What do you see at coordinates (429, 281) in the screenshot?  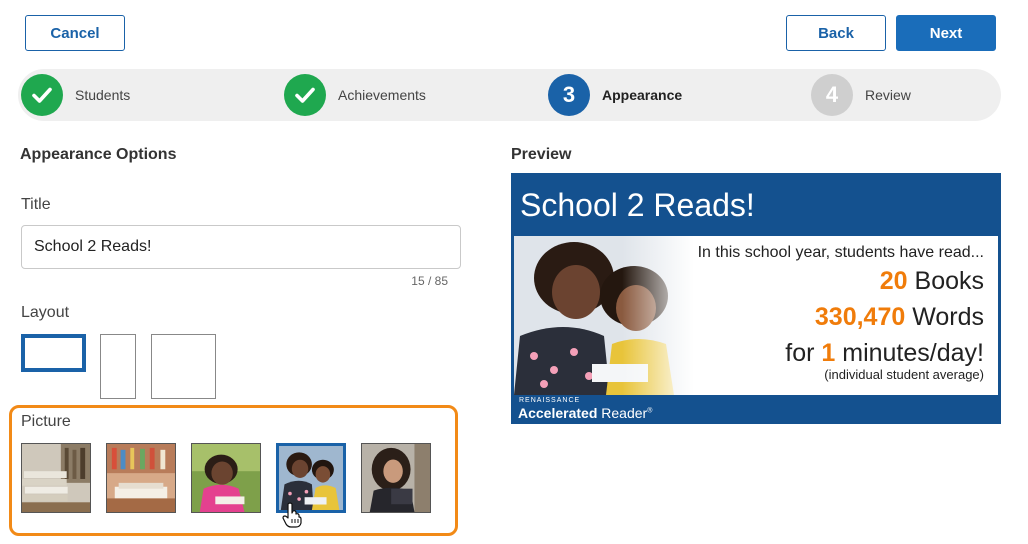 I see `title-char-counter: 15 / 85` at bounding box center [429, 281].